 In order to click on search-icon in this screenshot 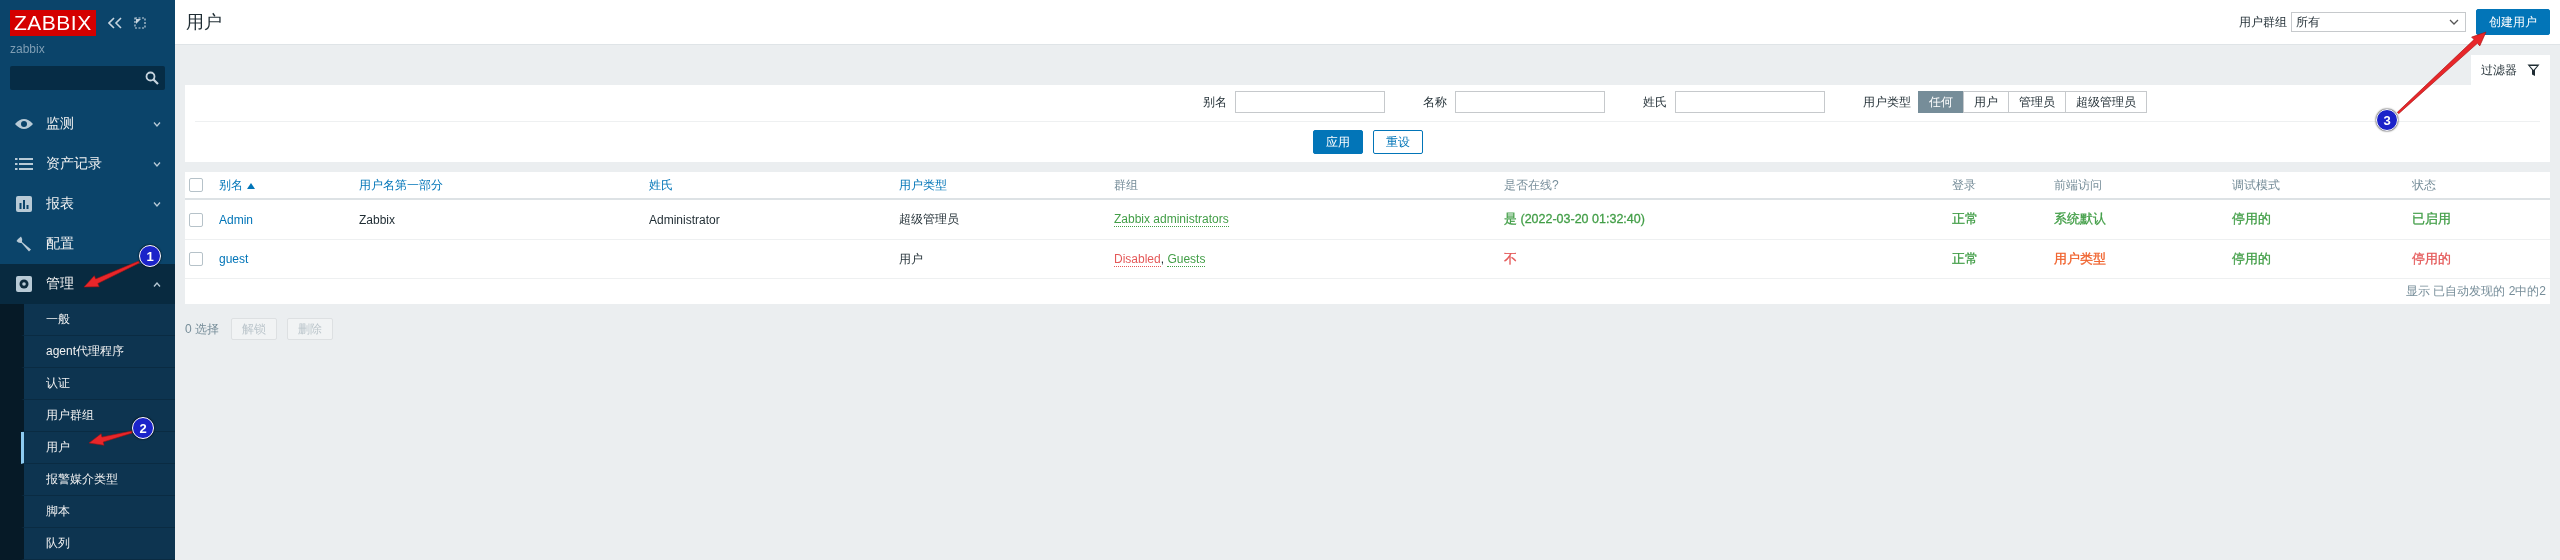, I will do `click(152, 78)`.